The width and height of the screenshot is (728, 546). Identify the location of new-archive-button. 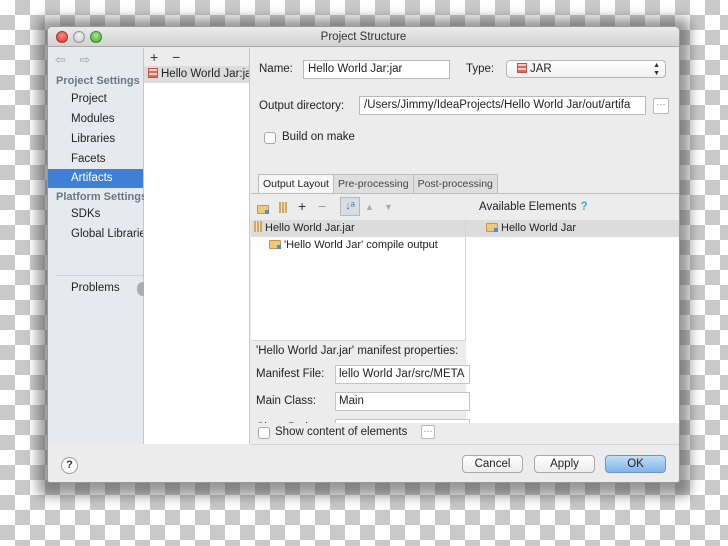
(284, 208).